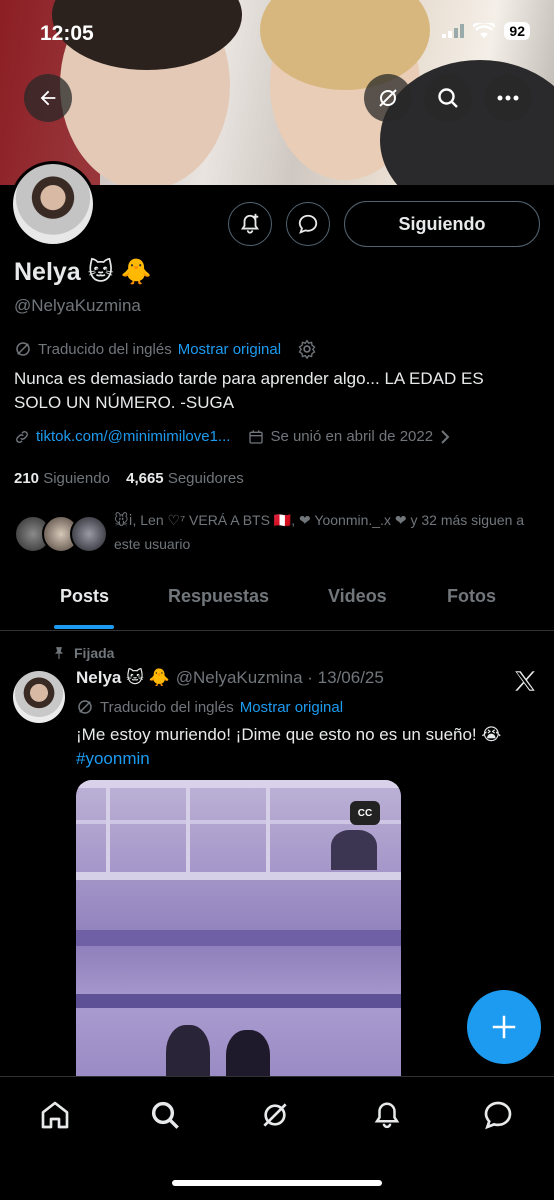  Describe the element at coordinates (218, 596) in the screenshot. I see `tab-replies: Respuestas` at that location.